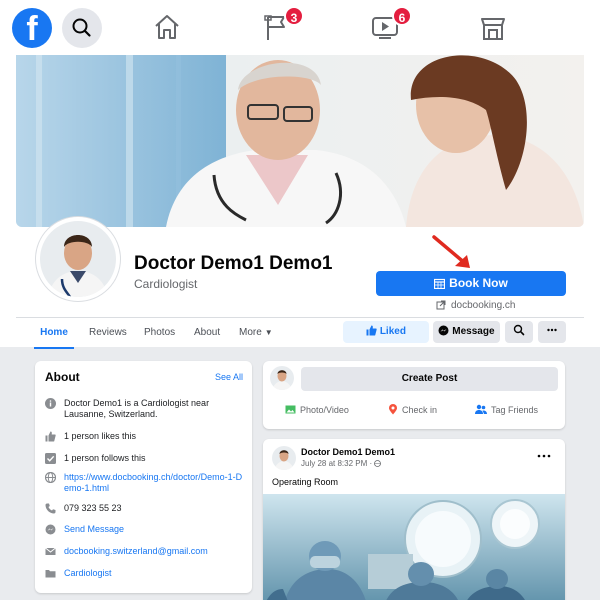  What do you see at coordinates (402, 16) in the screenshot?
I see `notification-badge: 6` at bounding box center [402, 16].